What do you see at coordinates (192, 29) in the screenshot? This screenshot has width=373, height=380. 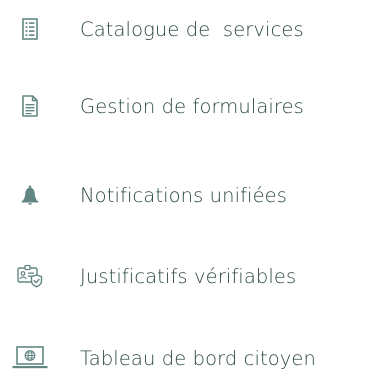 I see `menu-item-label: Catalogue de services` at bounding box center [192, 29].